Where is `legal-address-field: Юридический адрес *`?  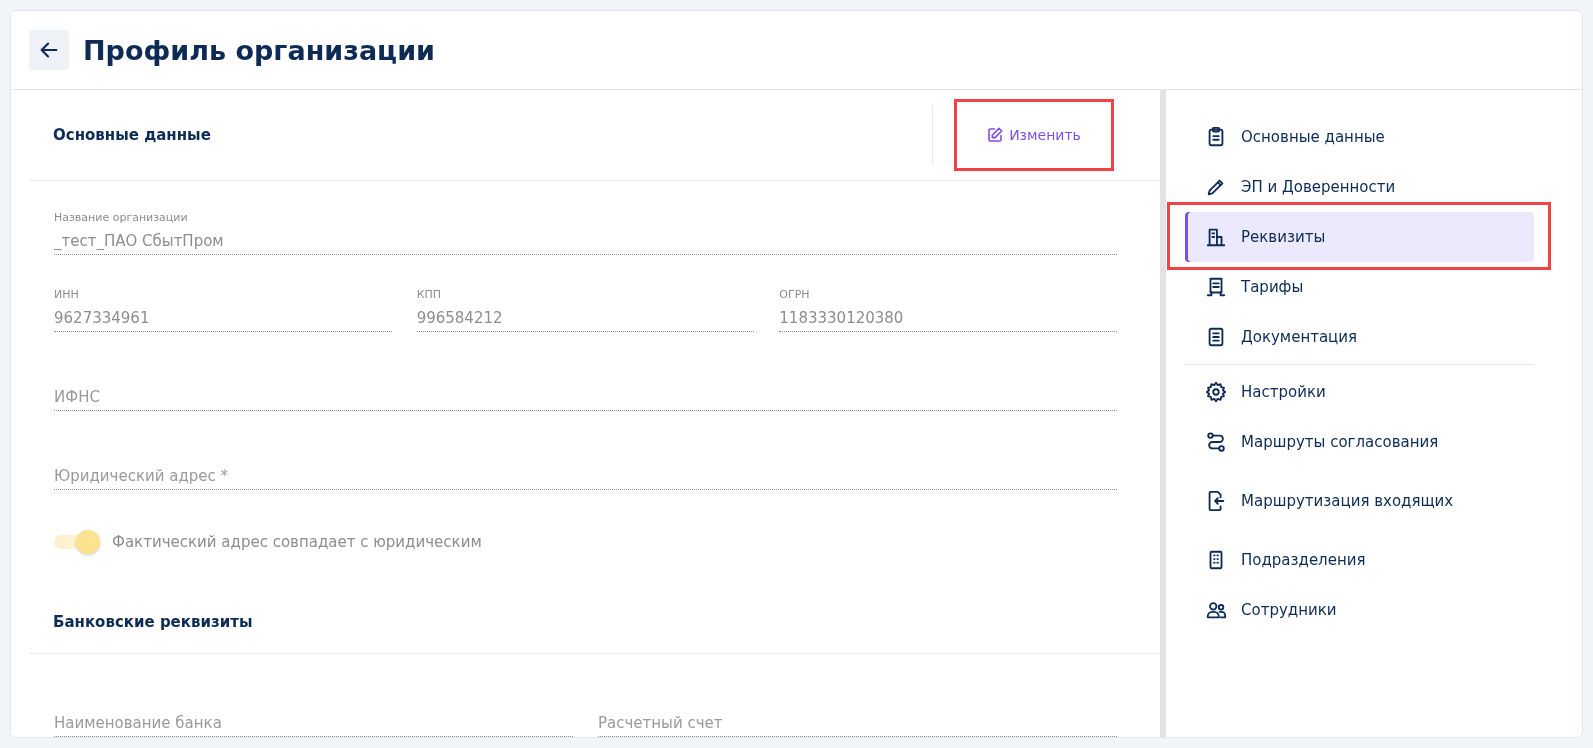
legal-address-field: Юридический адрес * is located at coordinates (585, 477).